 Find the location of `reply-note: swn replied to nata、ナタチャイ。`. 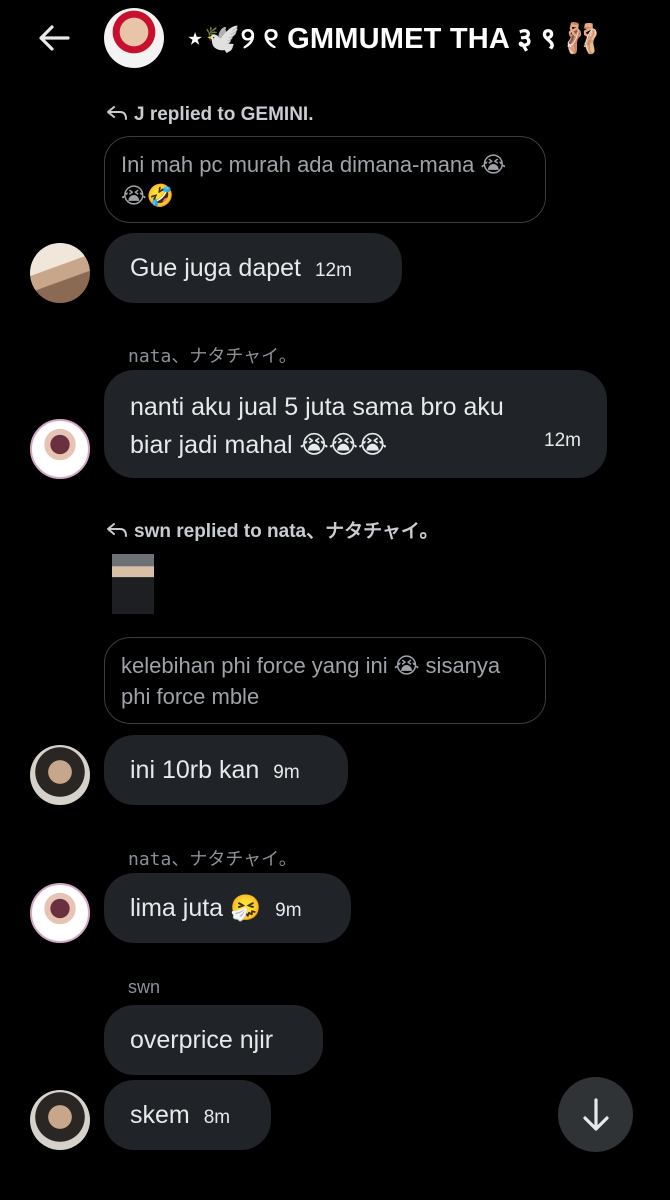

reply-note: swn replied to nata、ナタチャイ。 is located at coordinates (272, 529).